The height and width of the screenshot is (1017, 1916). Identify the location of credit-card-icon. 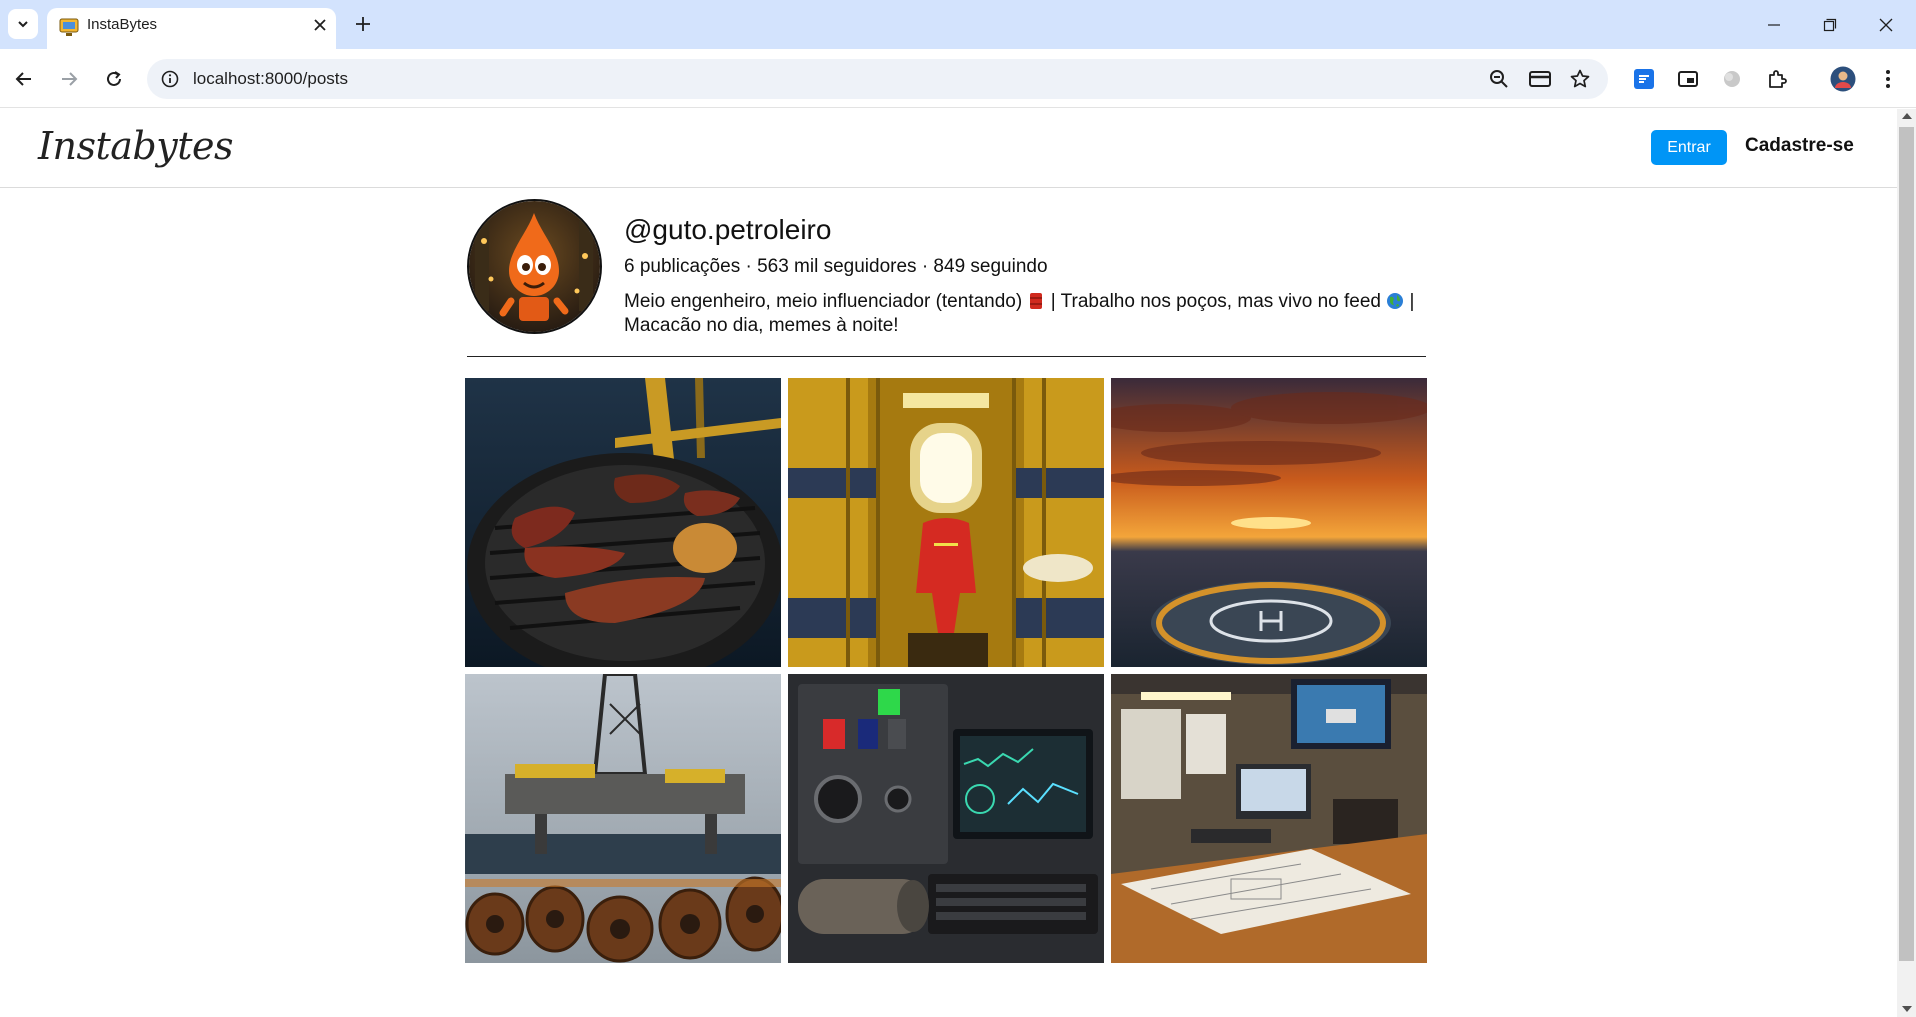
(1540, 79).